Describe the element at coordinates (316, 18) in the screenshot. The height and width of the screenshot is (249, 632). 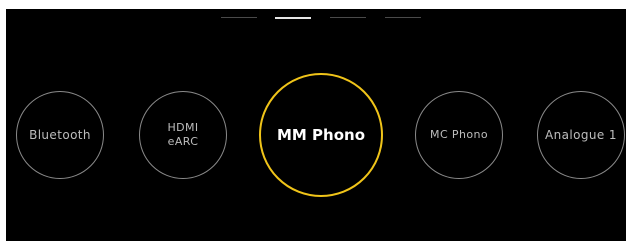
I see `page-indicator` at that location.